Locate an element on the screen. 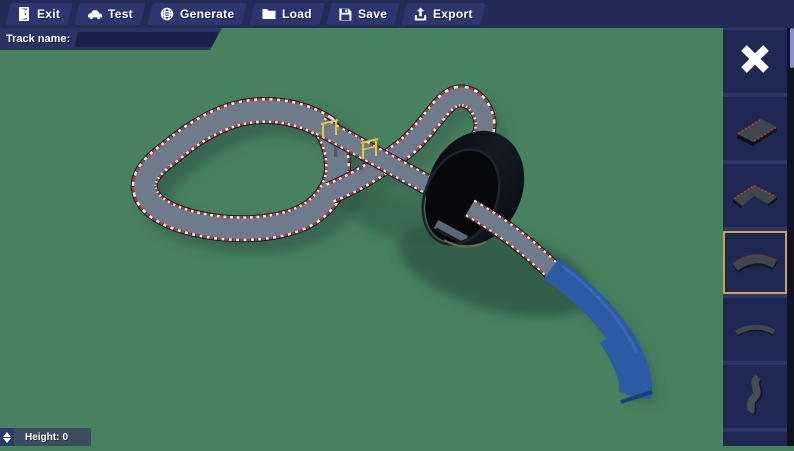 The height and width of the screenshot is (451, 794). toolbar: Exit Test Generate Load Save Export is located at coordinates (397, 14).